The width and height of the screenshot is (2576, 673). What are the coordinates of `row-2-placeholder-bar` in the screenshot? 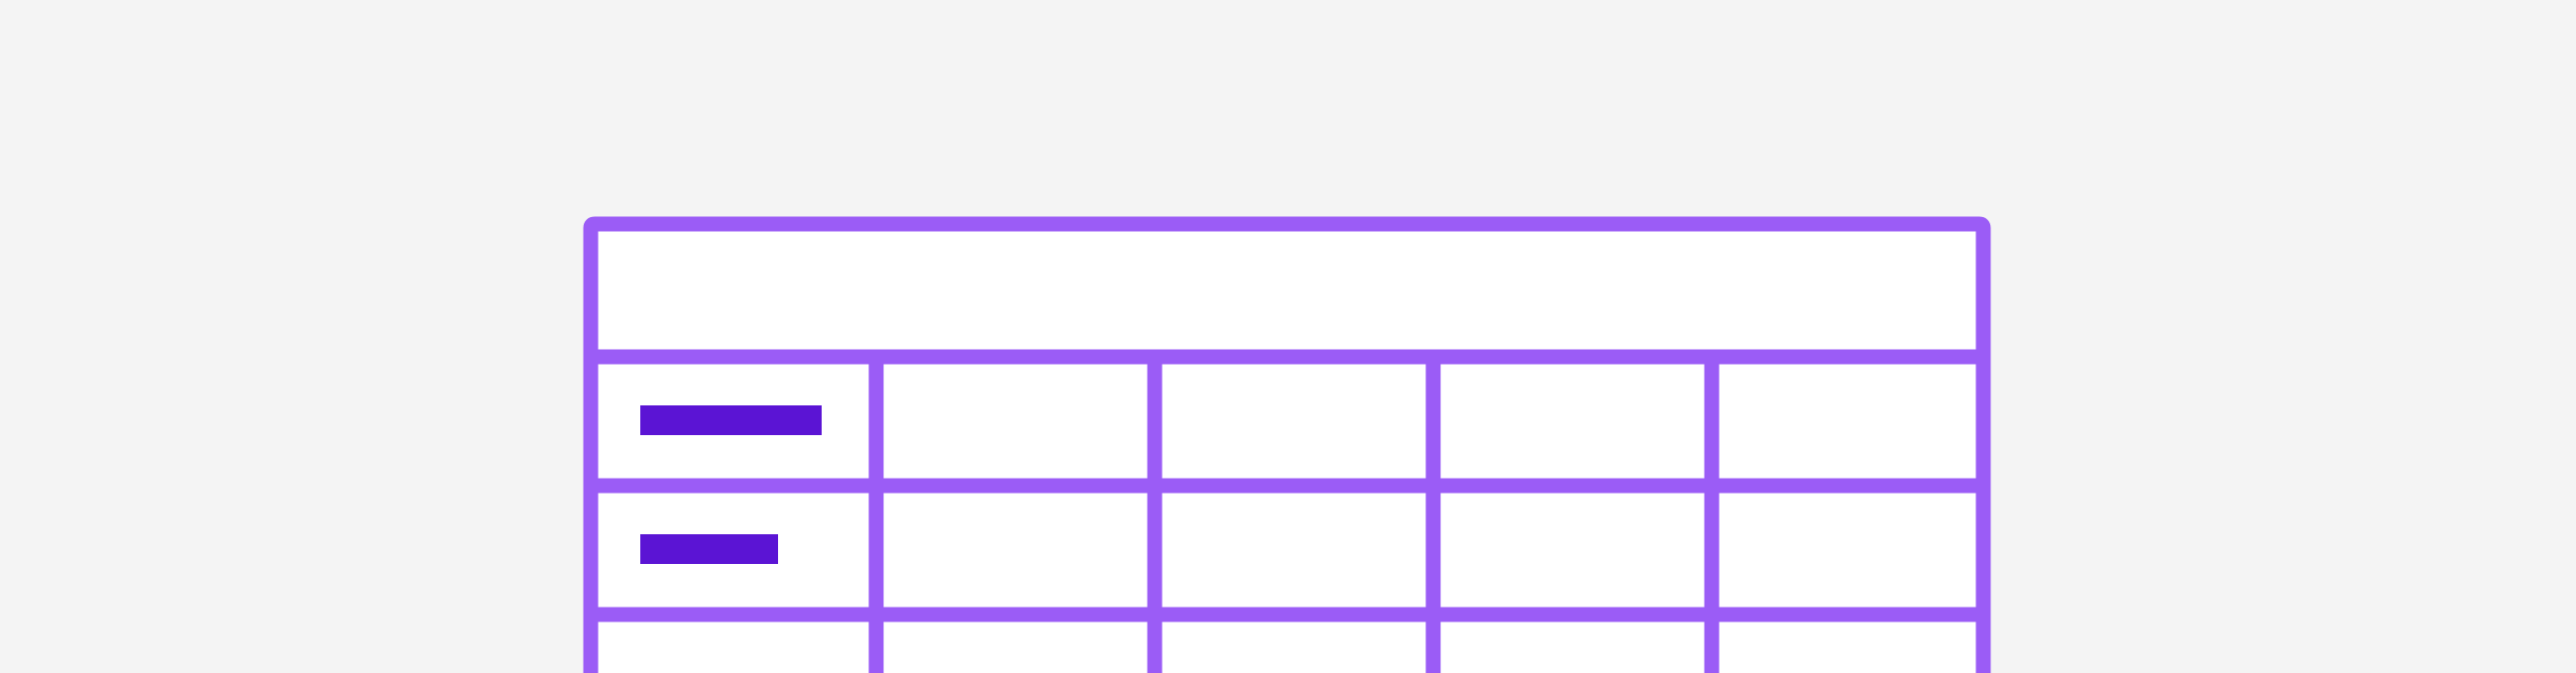 It's located at (709, 549).